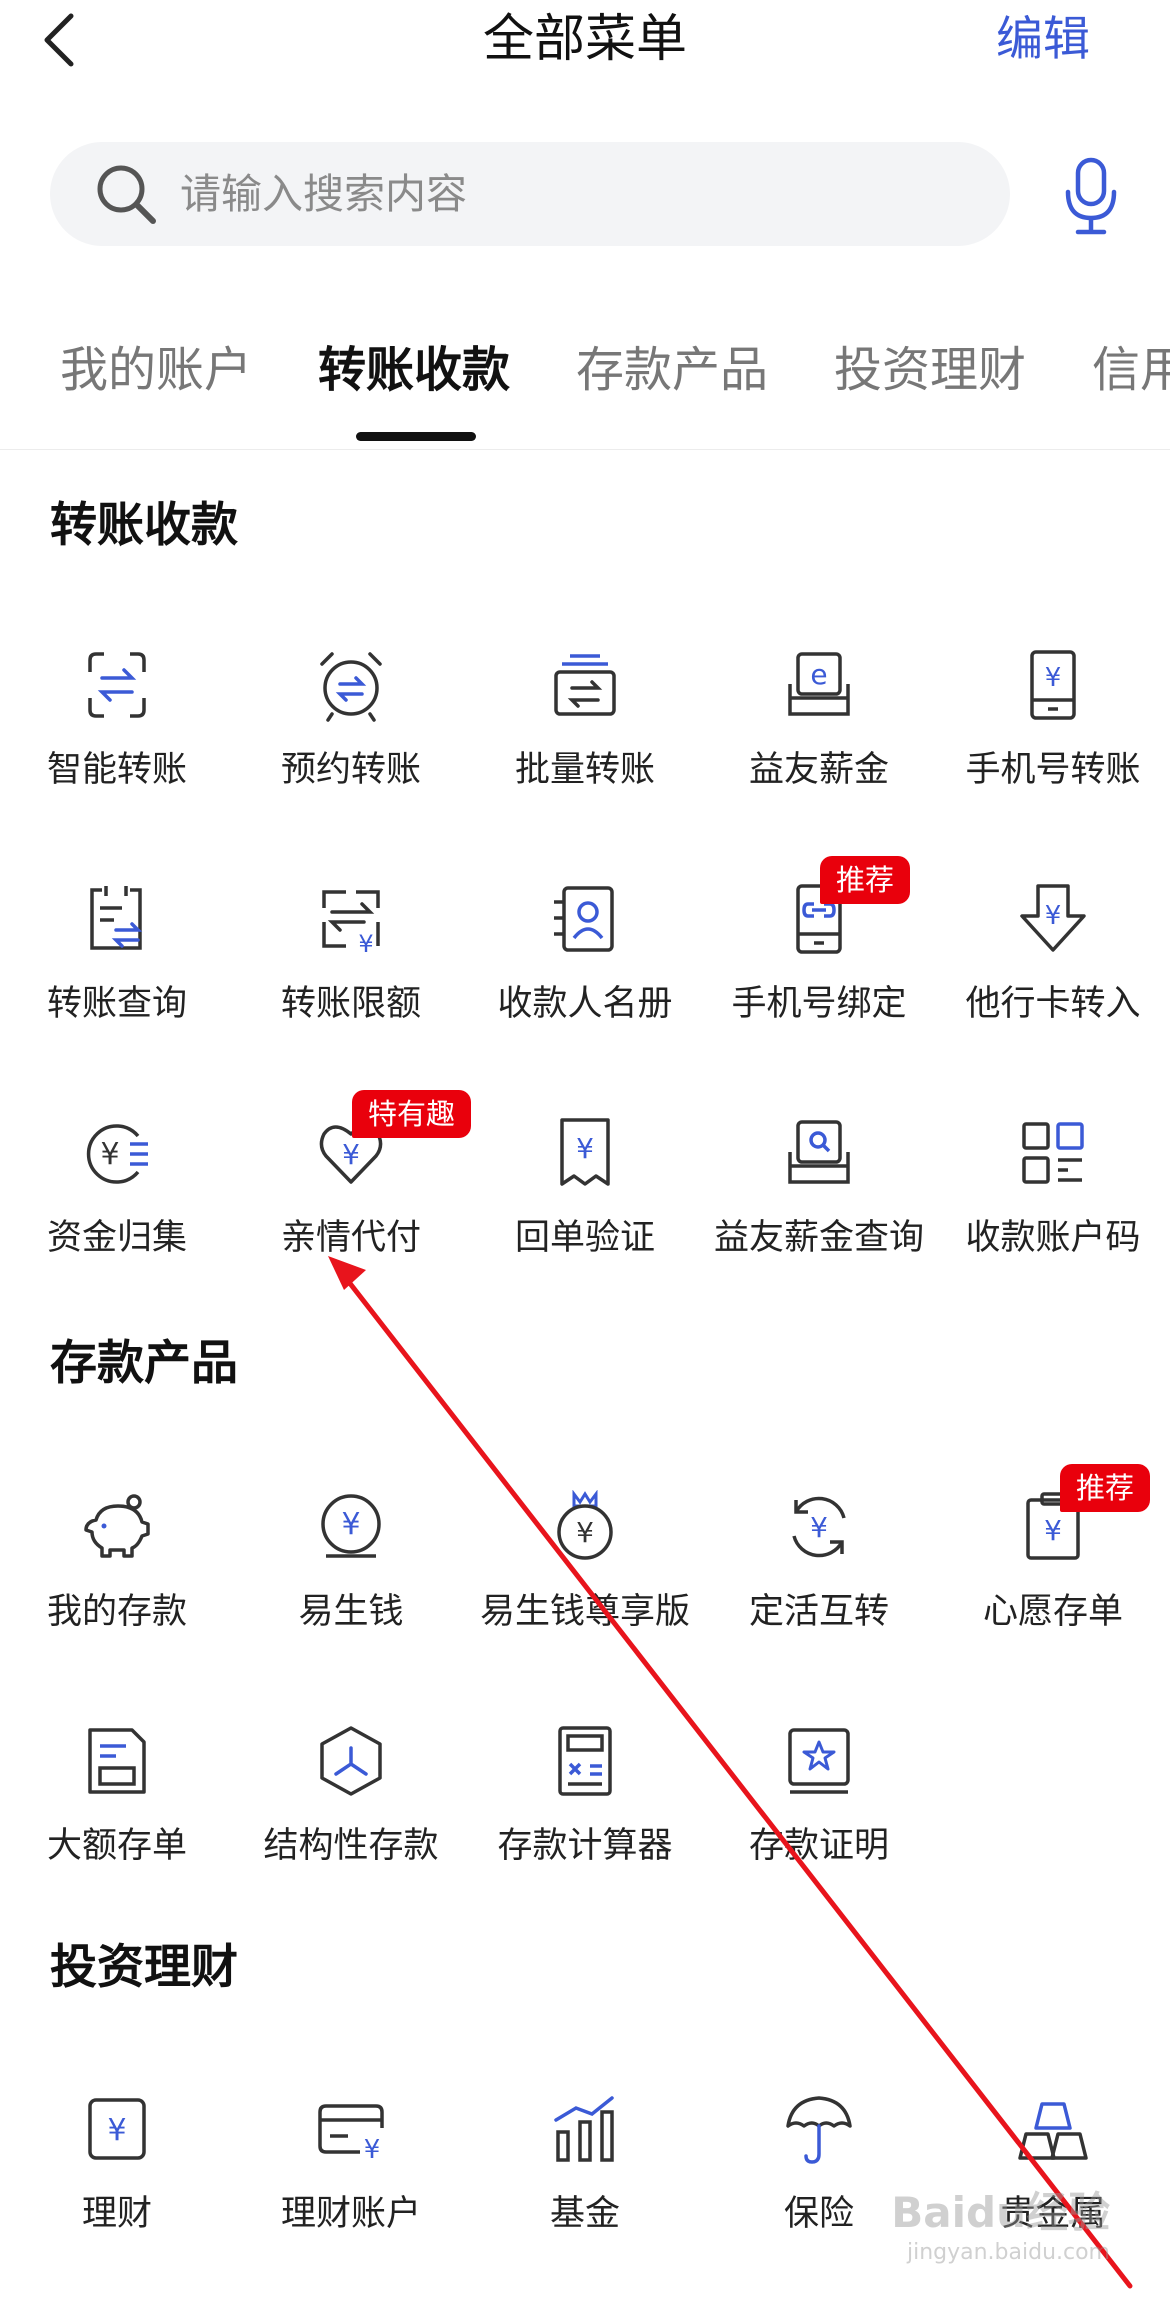  What do you see at coordinates (818, 1846) in the screenshot?
I see `menu-item-label: 存款证明` at bounding box center [818, 1846].